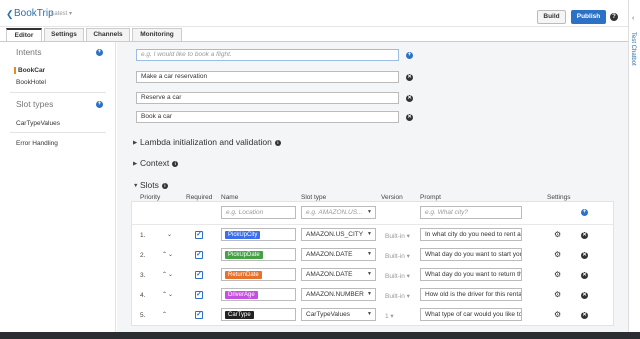  I want to click on slot-name-field: PickUpCity, so click(258, 234).